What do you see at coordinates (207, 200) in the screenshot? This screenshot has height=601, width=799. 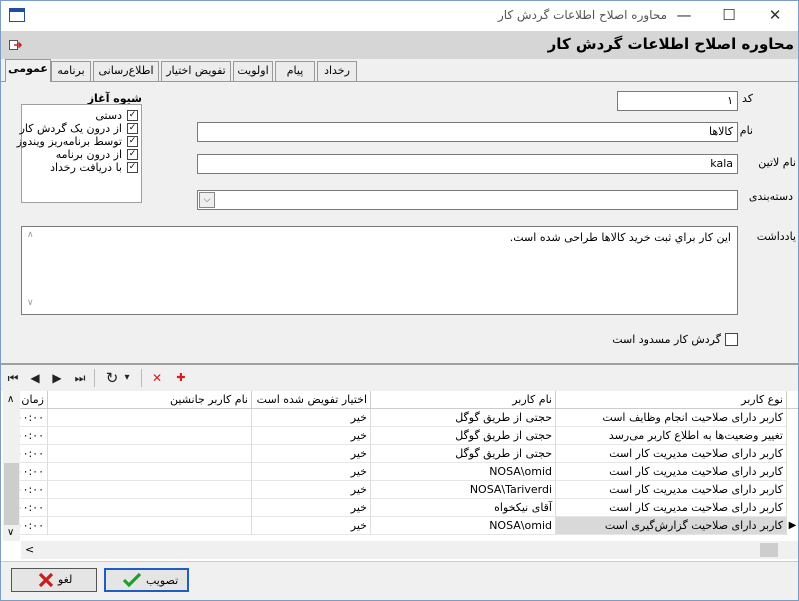 I see `chevron-down-icon: ⌵` at bounding box center [207, 200].